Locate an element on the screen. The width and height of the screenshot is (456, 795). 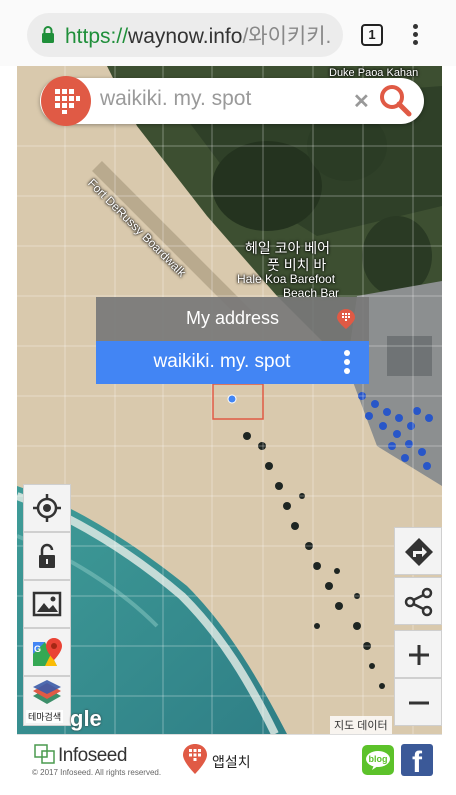
zoom-in-button is located at coordinates (418, 654).